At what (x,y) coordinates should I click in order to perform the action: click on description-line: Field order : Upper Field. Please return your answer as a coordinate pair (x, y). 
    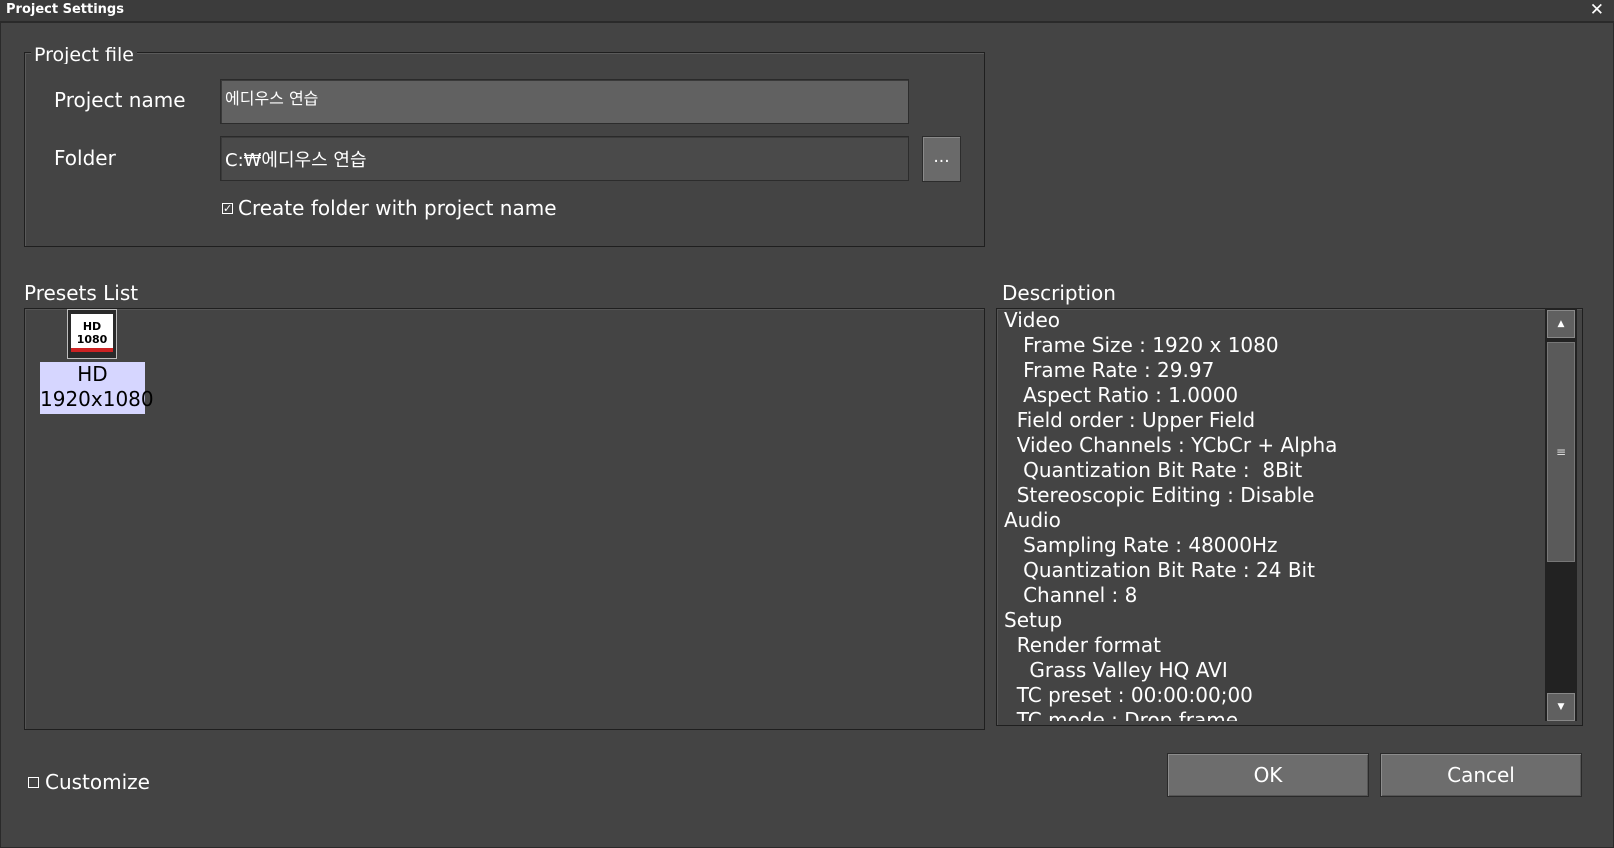
    Looking at the image, I should click on (1130, 420).